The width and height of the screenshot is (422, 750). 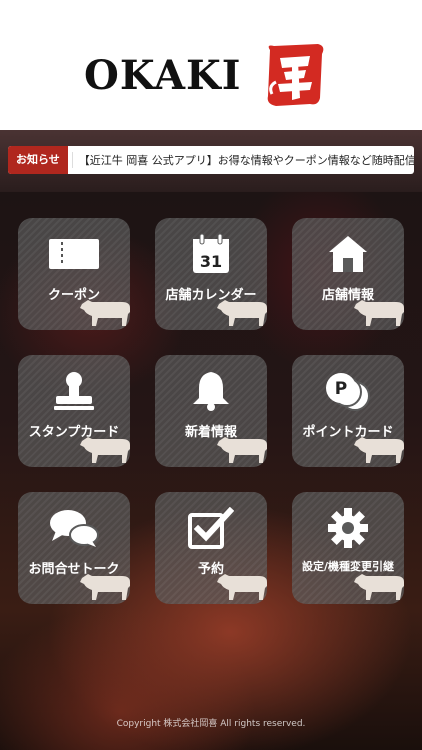 I want to click on menu-item-store-info: 店舗情報, so click(x=348, y=274).